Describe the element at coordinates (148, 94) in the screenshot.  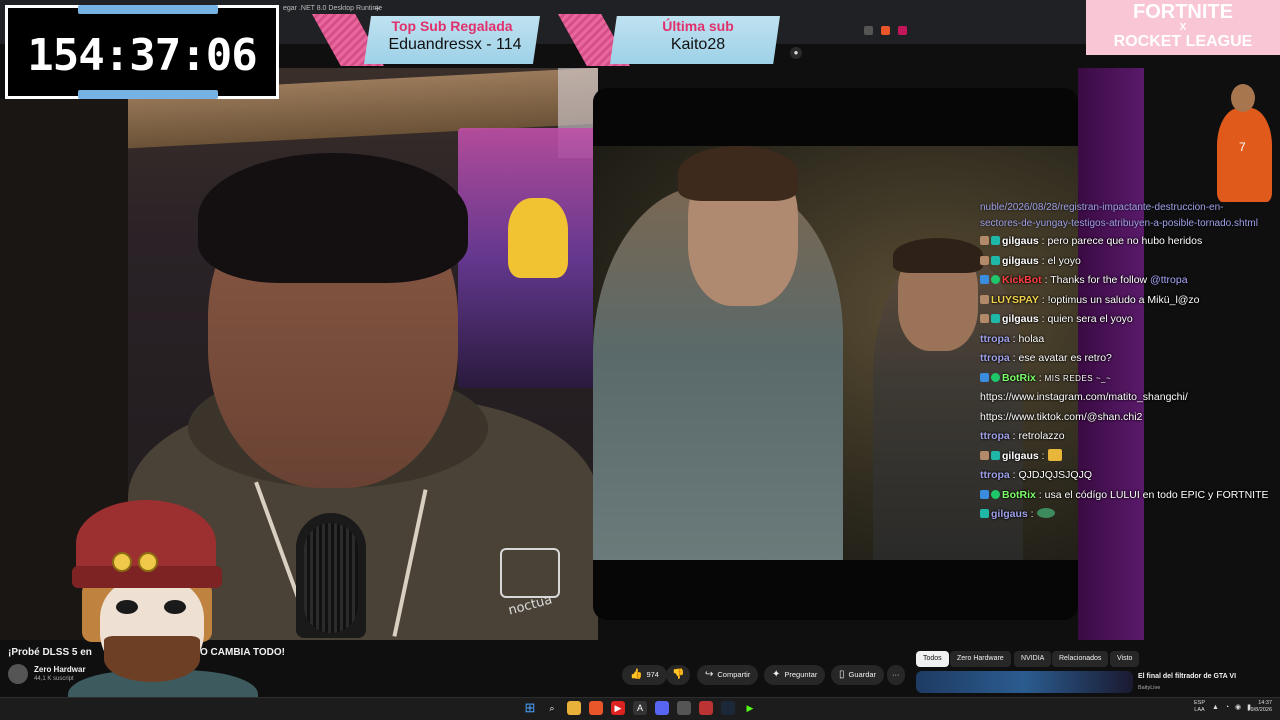
I see `timer-bar-bottom` at that location.